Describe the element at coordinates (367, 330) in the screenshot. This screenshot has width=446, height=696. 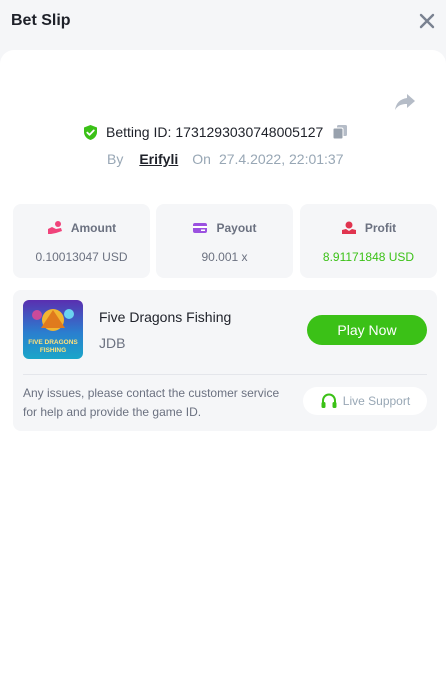
I see `play-now-button: Play Now` at that location.